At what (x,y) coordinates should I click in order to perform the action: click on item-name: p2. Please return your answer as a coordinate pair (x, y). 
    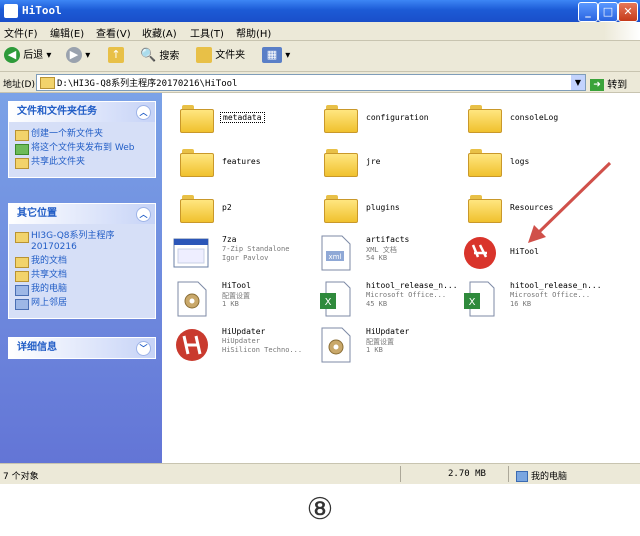
    Looking at the image, I should click on (227, 207).